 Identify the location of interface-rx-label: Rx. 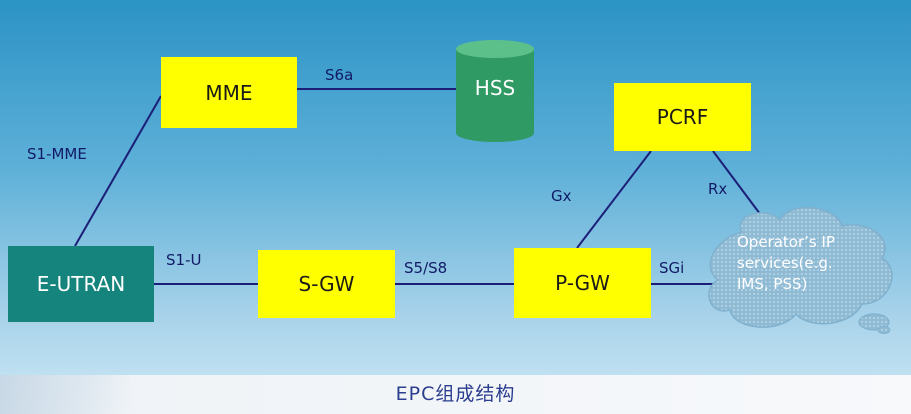
(718, 189).